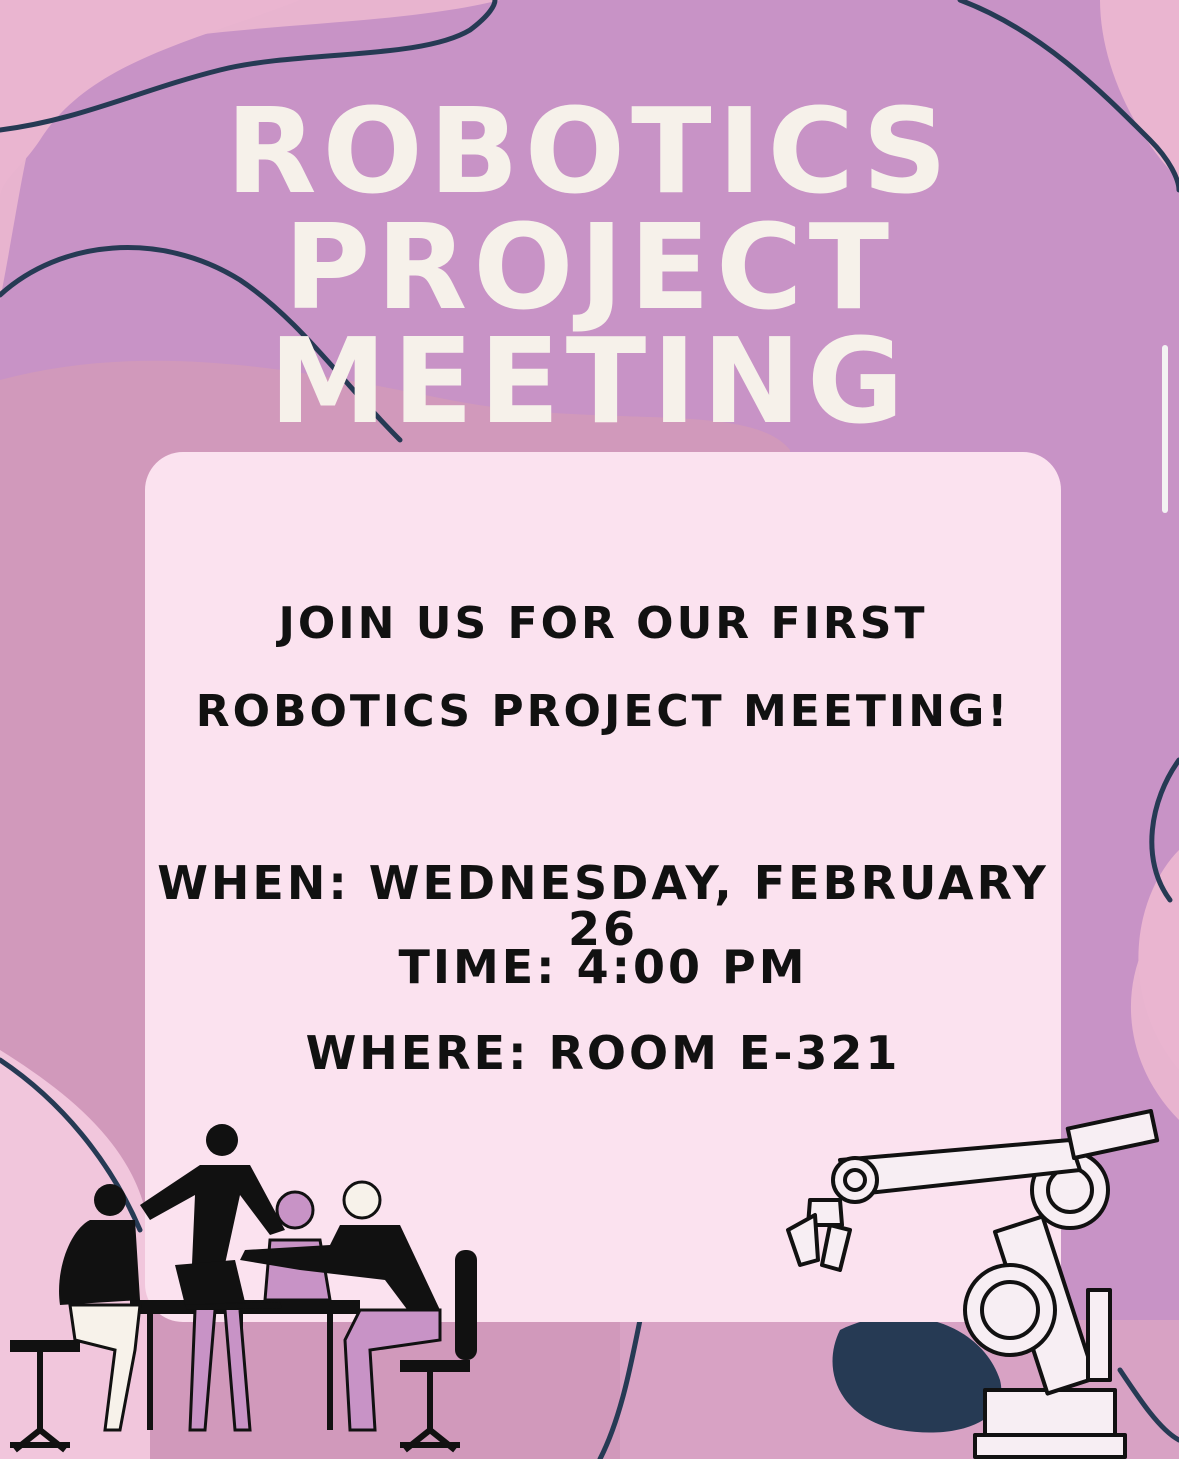 The image size is (1179, 1459). I want to click on when-detail: WHEN: WEDNESDAY, FEBRUARY 26, so click(603, 906).